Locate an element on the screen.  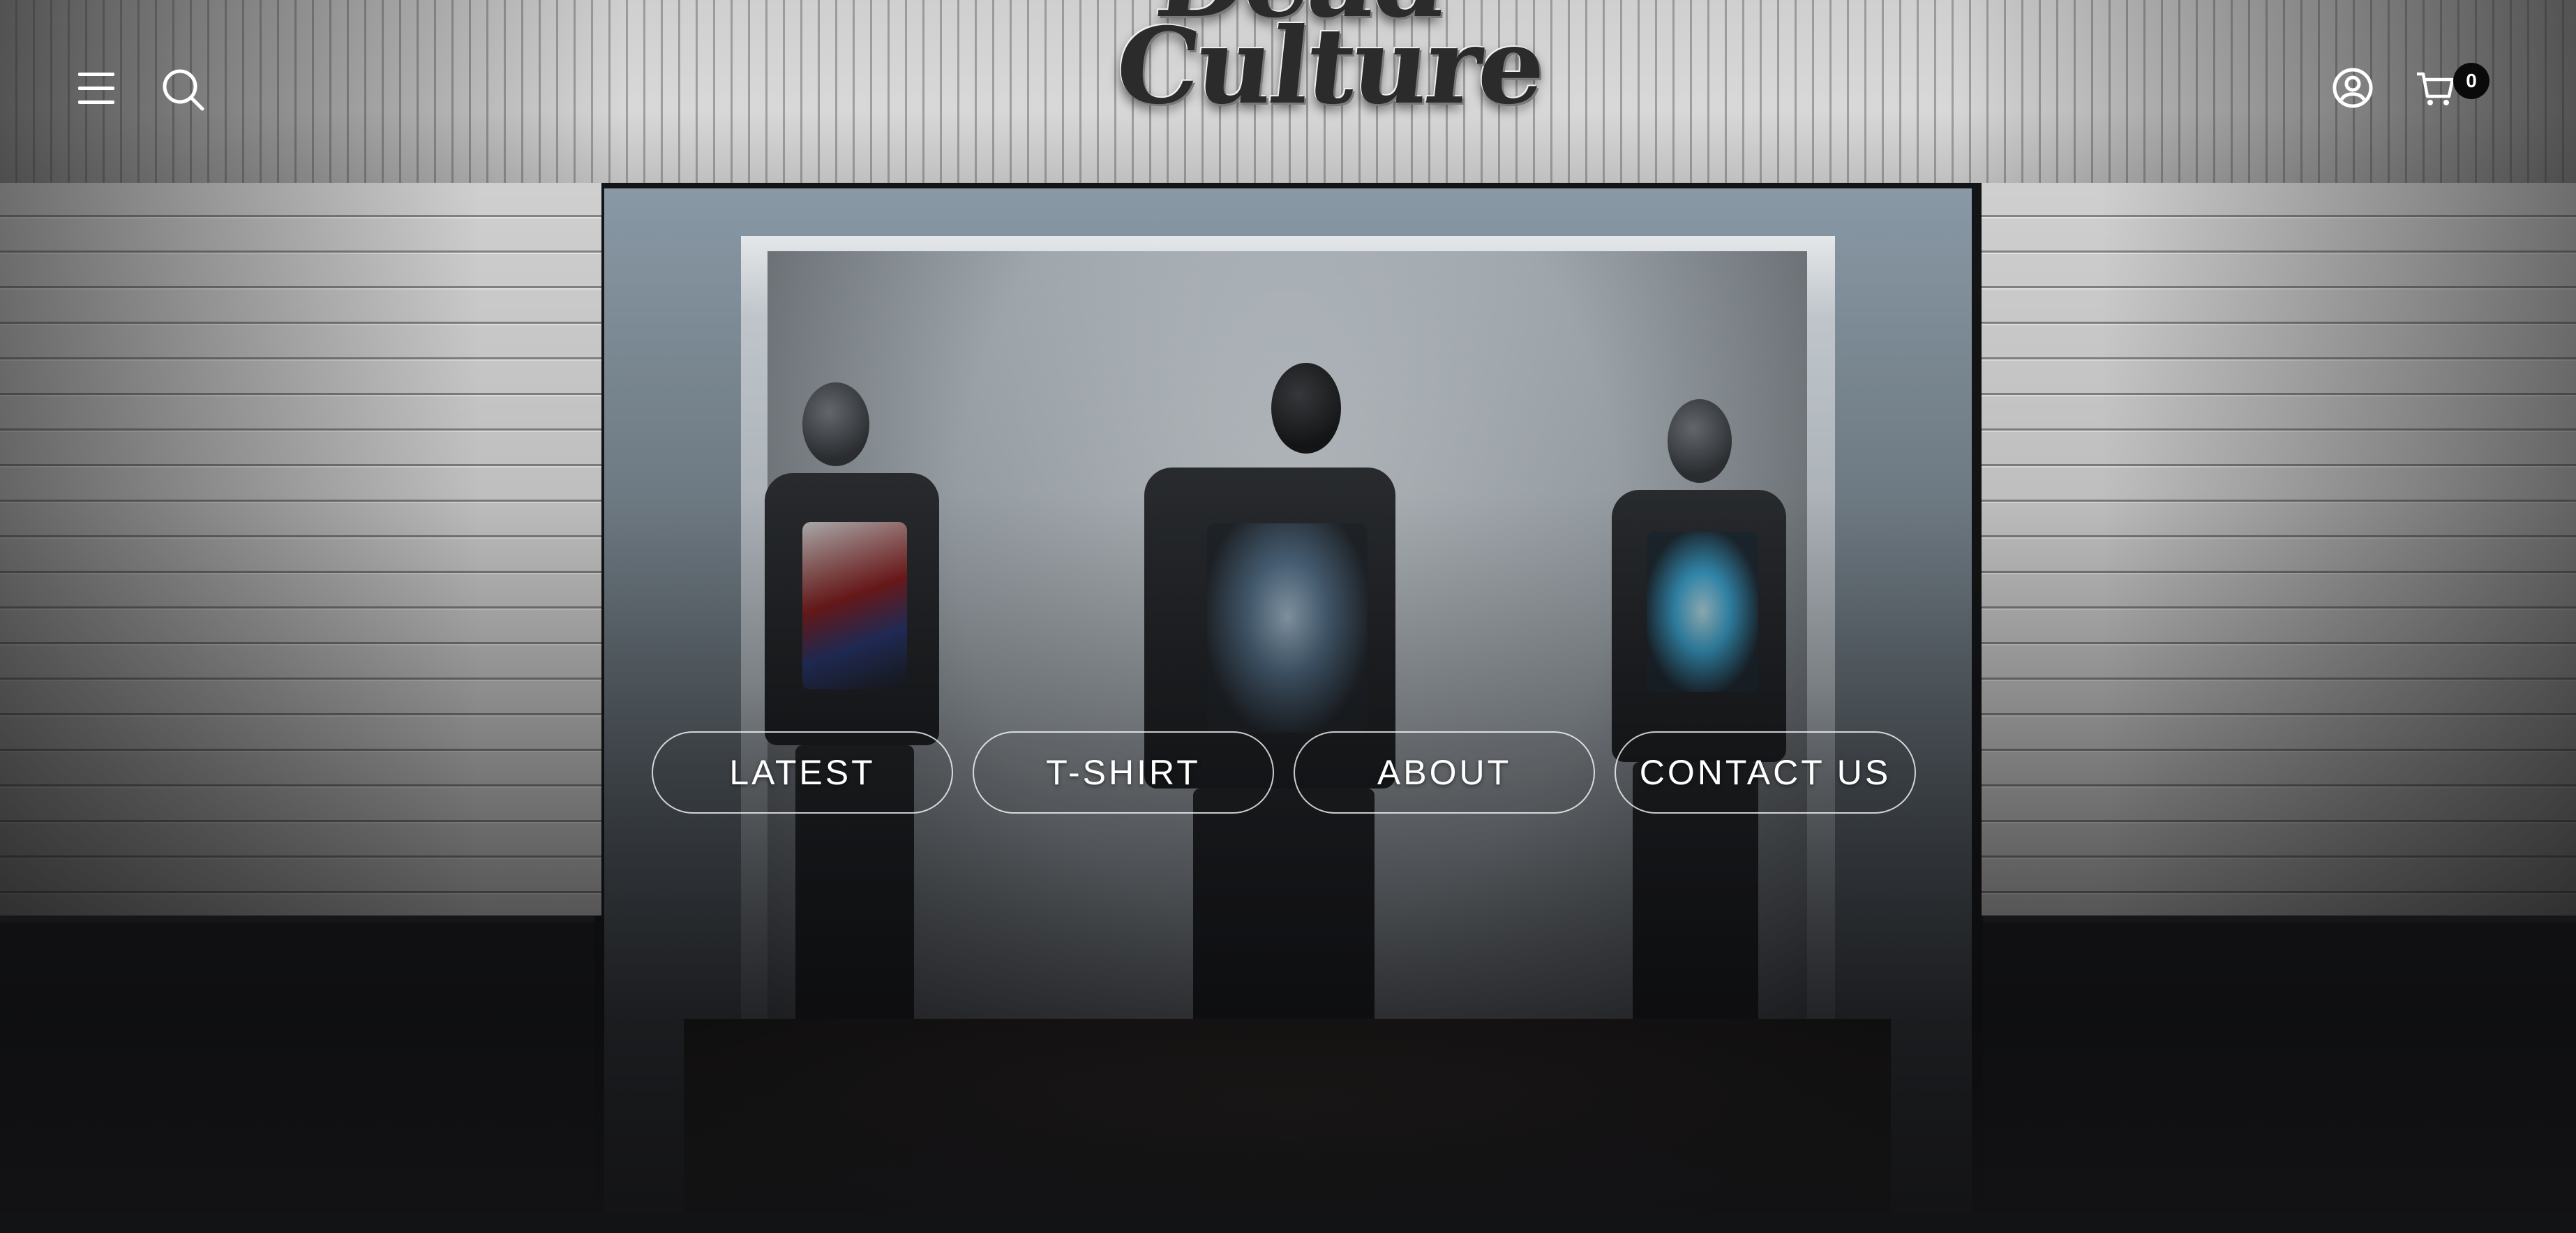
shopping-cart-icon is located at coordinates (2435, 88).